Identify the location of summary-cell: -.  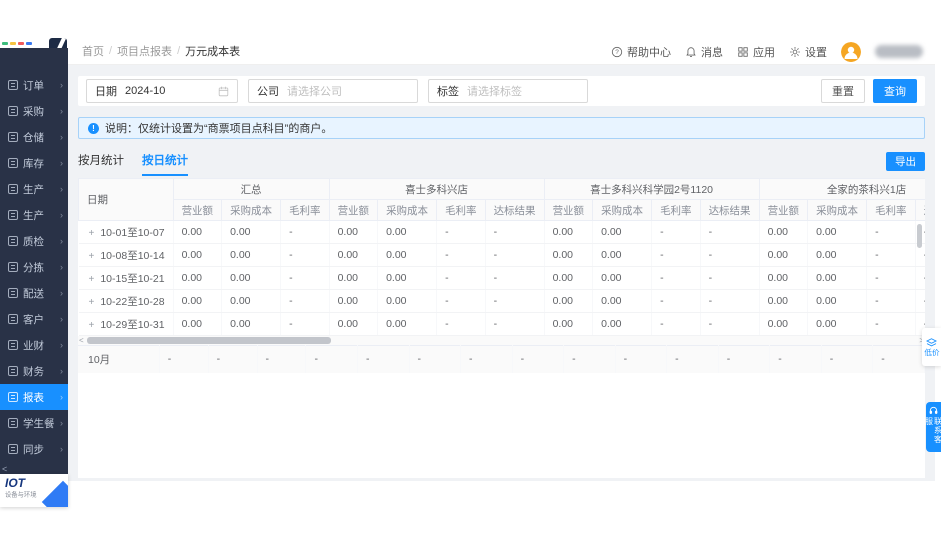
(589, 359).